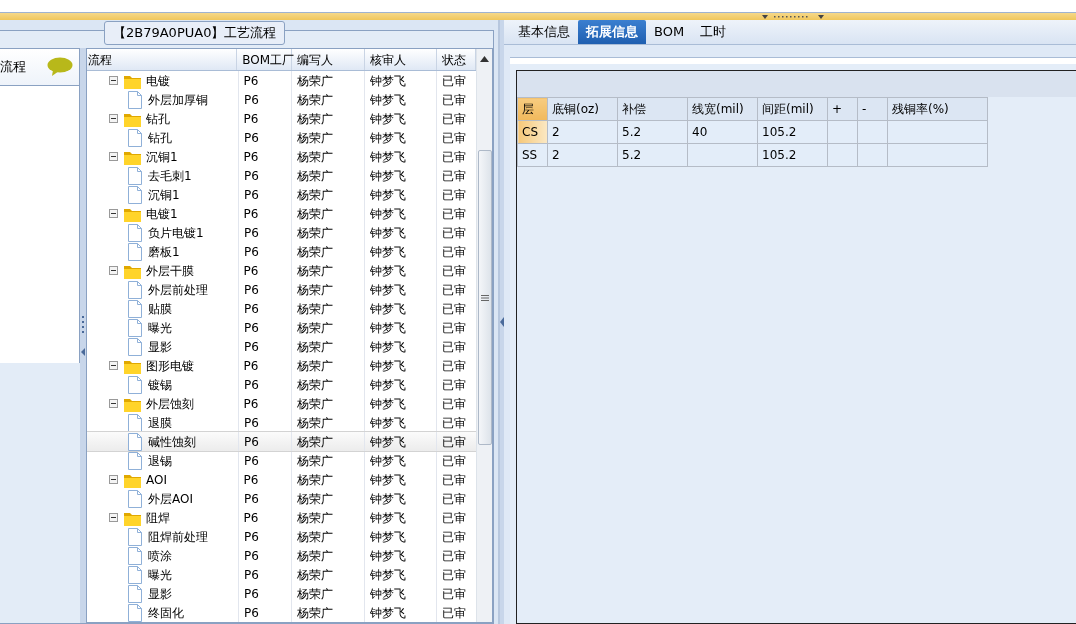 The image size is (1076, 624). What do you see at coordinates (842, 109) in the screenshot?
I see `column-header: +` at bounding box center [842, 109].